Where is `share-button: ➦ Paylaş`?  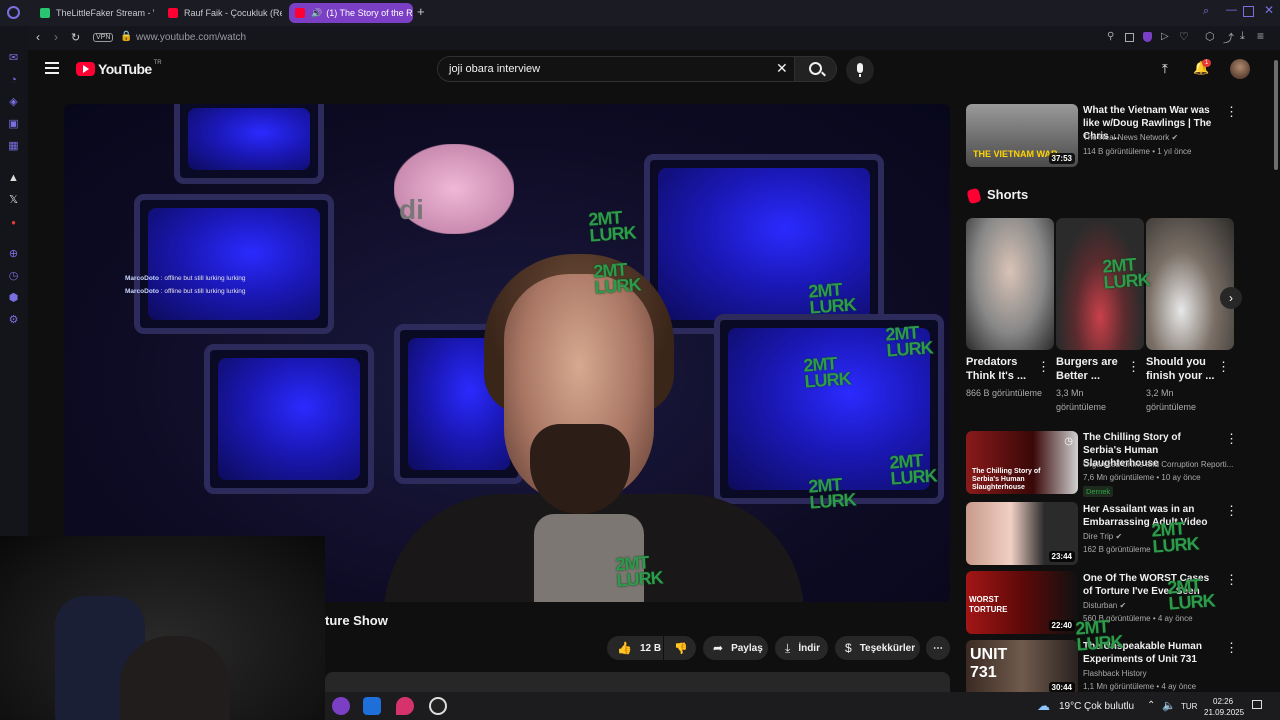
share-button: ➦ Paylaş is located at coordinates (735, 648).